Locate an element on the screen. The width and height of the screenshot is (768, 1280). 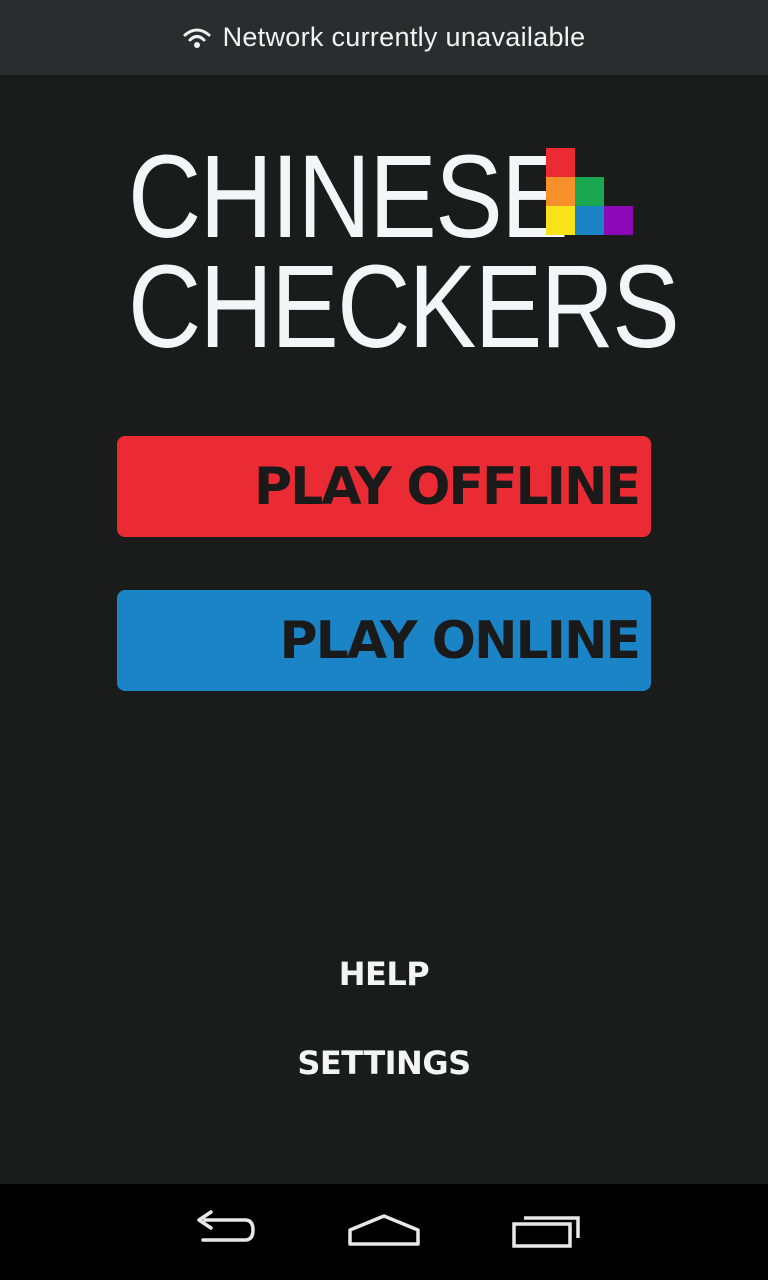
logo-block-red is located at coordinates (560, 162).